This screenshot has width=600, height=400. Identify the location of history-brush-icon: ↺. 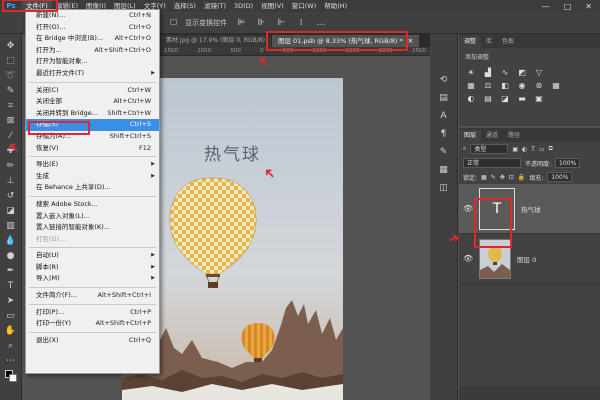
(11, 196).